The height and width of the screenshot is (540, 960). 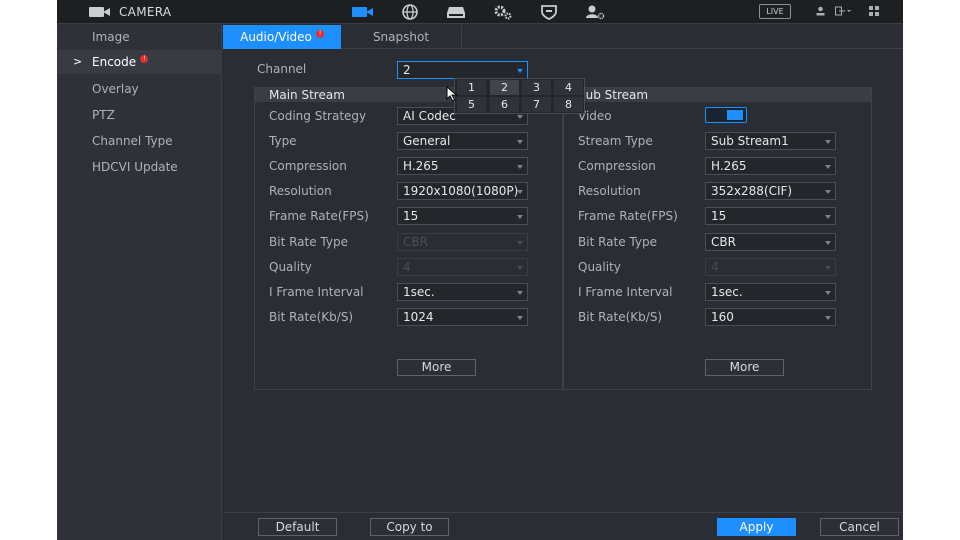 I want to click on tab-snapshot: Snapshot, so click(x=401, y=37).